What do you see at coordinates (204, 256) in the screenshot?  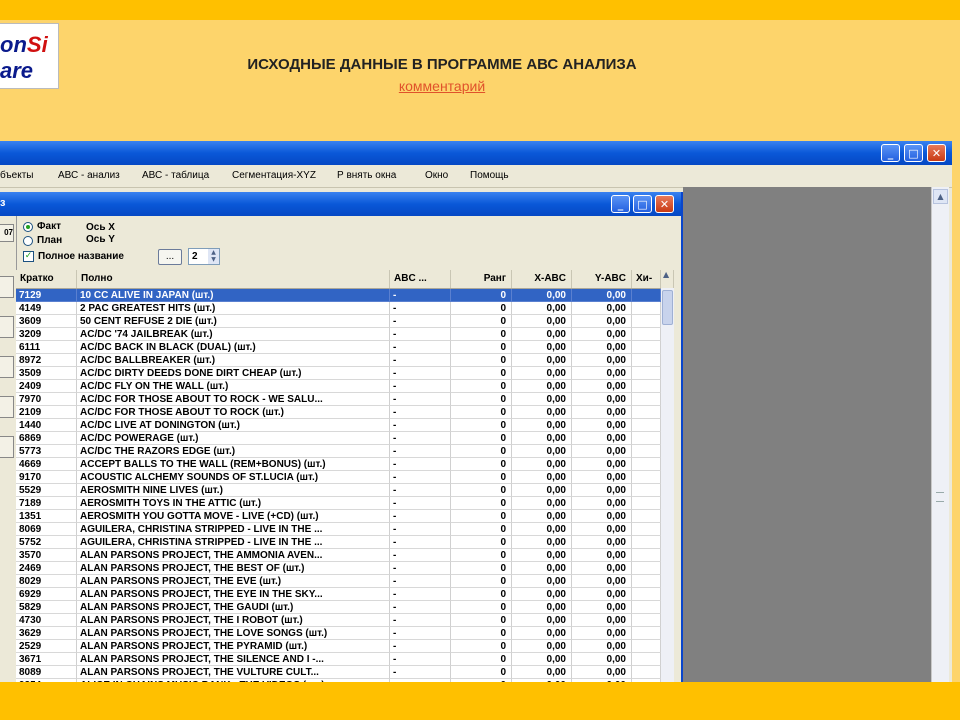 I see `level-spinner: 2 ▲ ▼` at bounding box center [204, 256].